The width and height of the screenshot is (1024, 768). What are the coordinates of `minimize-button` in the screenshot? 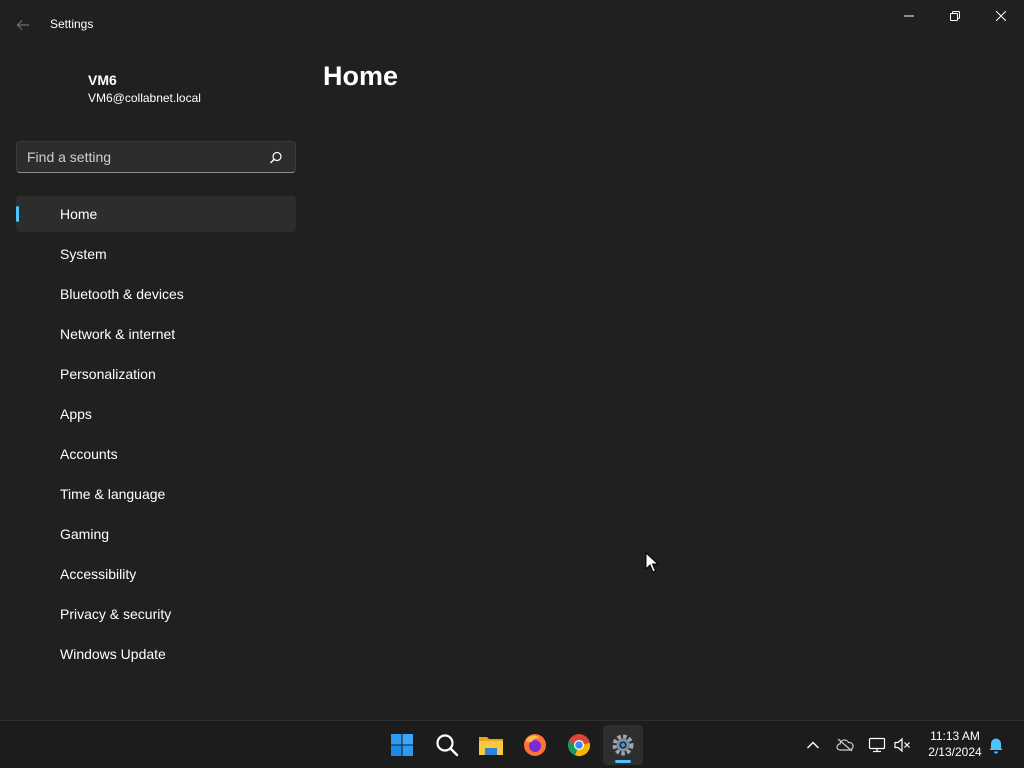 It's located at (909, 16).